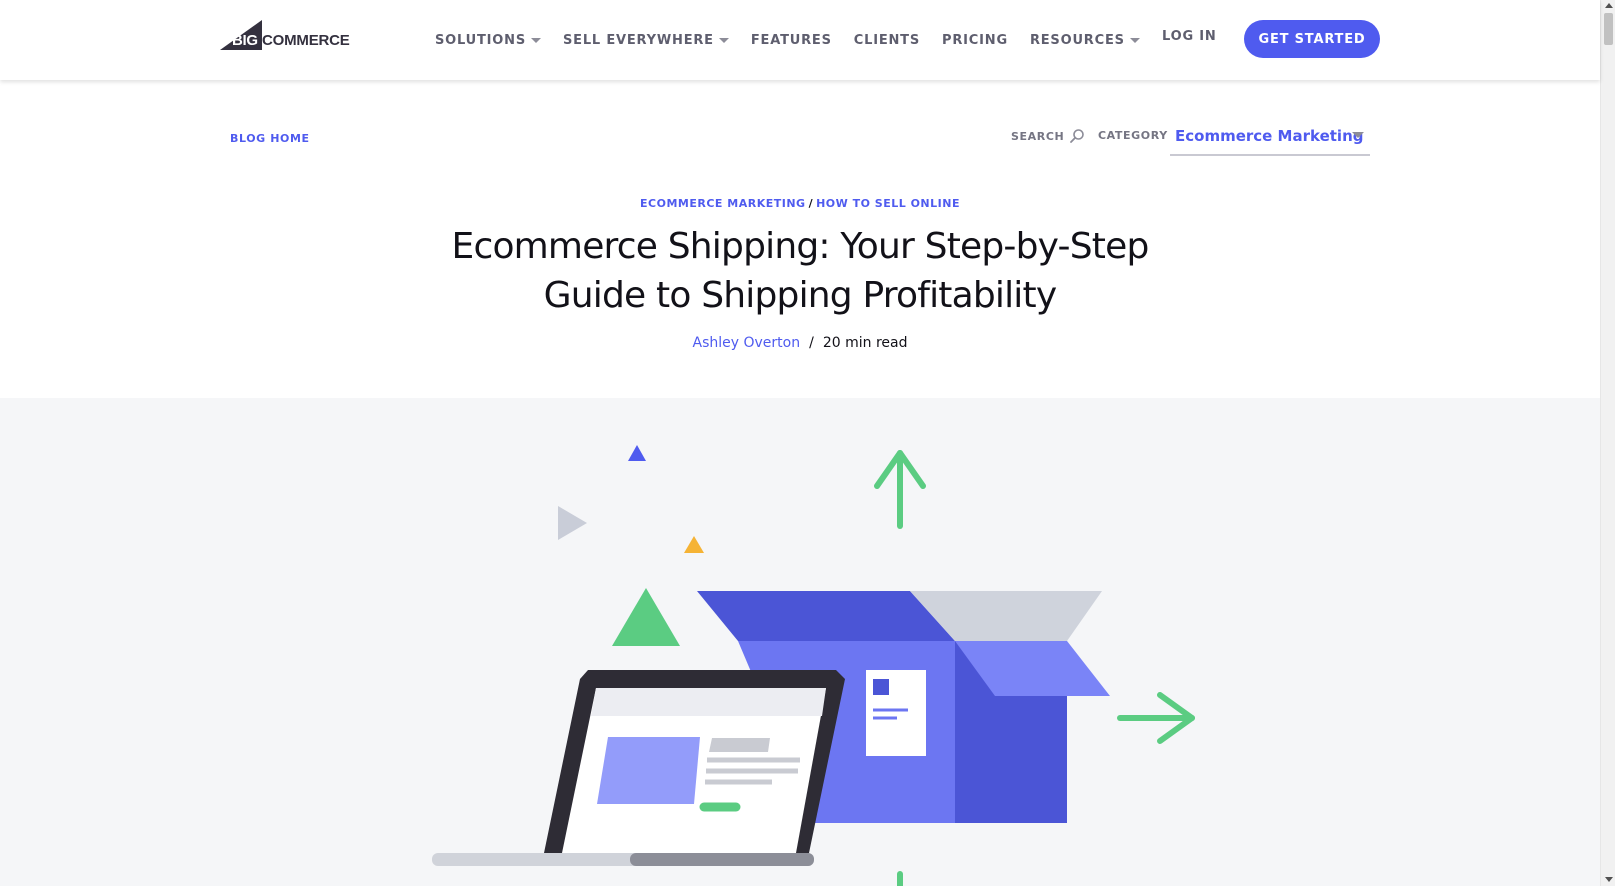 The width and height of the screenshot is (1615, 886). Describe the element at coordinates (1608, 29) in the screenshot. I see `scroll-thumb` at that location.